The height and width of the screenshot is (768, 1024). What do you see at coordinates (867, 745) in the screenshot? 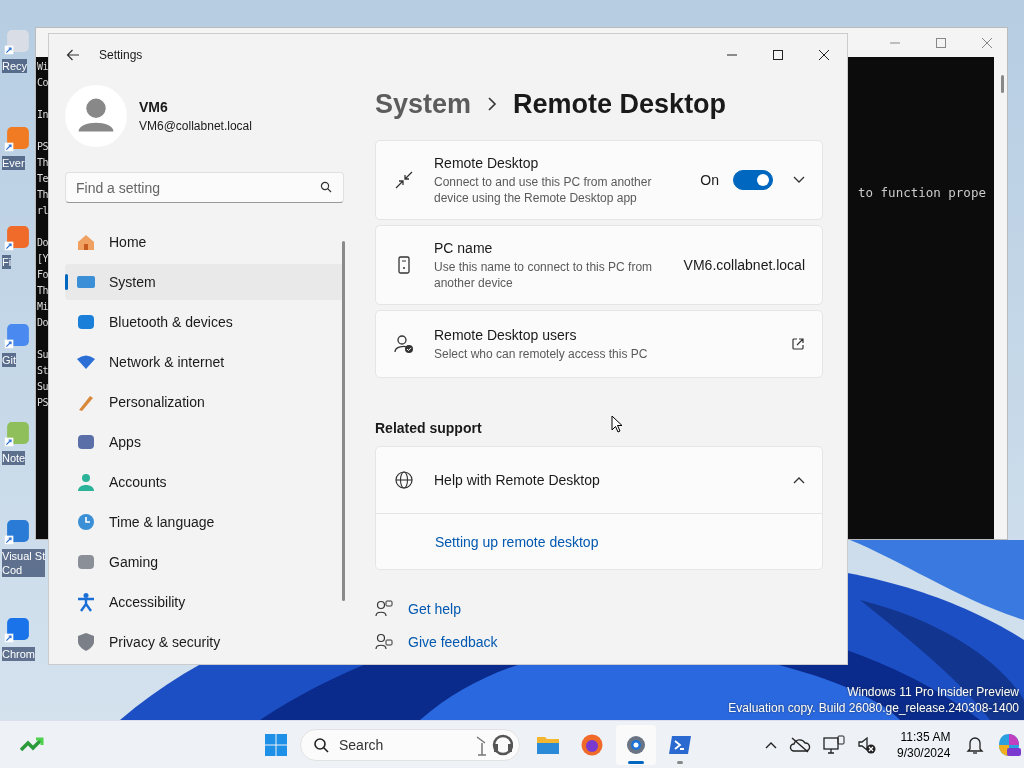
I see `speaker-muted-icon` at bounding box center [867, 745].